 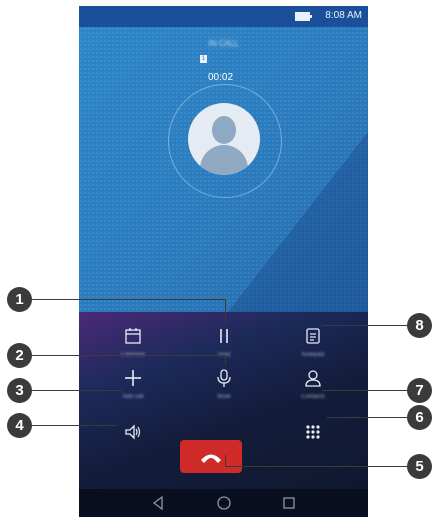 I want to click on back-icon, so click(x=158, y=503).